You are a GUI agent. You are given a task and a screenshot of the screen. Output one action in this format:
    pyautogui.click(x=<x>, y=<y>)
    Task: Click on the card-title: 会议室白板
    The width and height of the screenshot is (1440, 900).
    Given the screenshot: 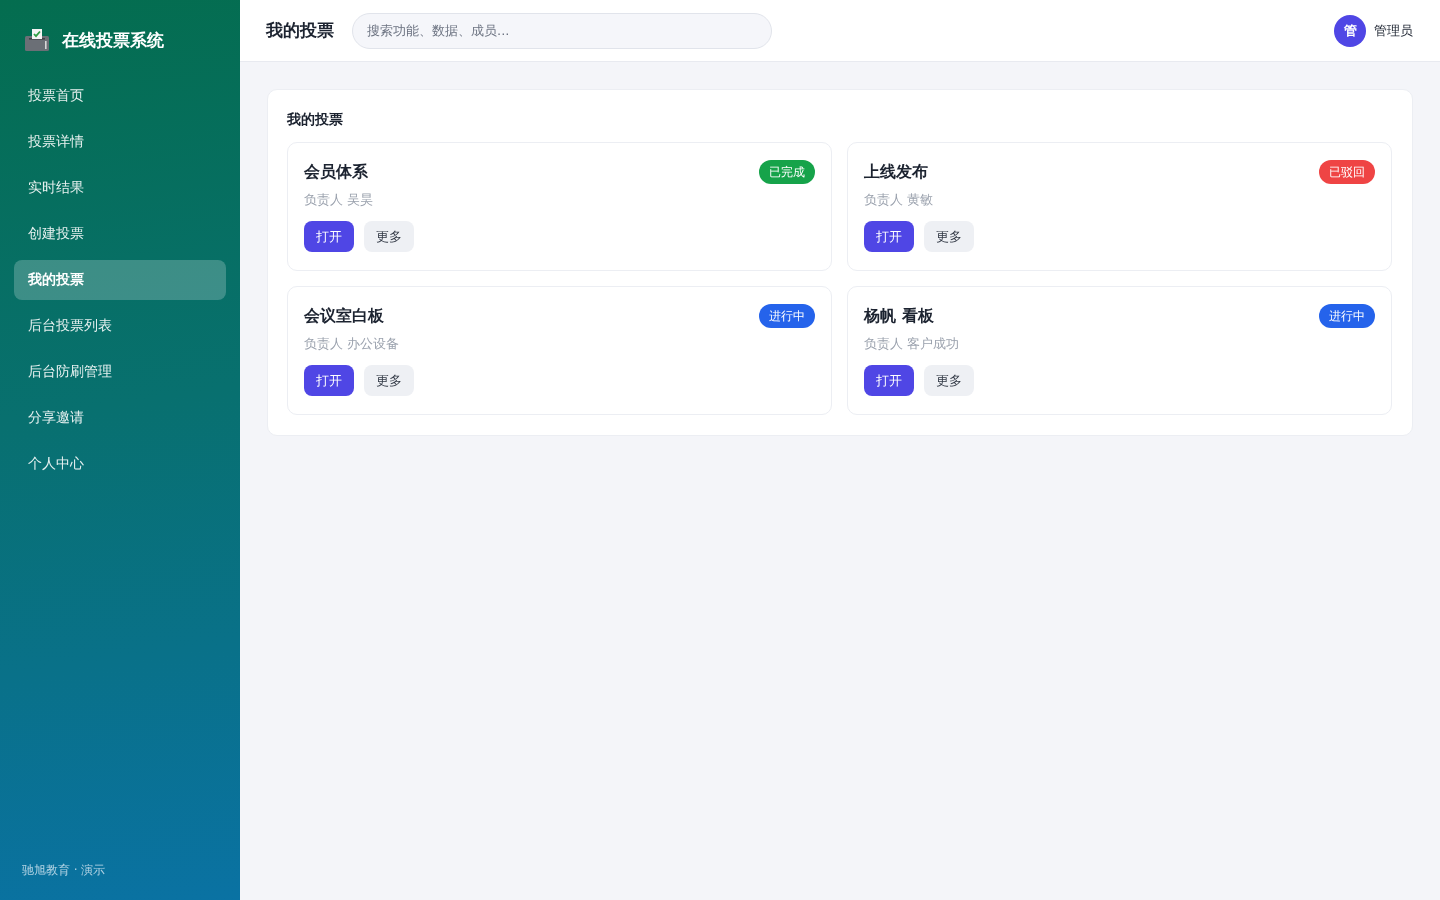 What is the action you would take?
    pyautogui.click(x=344, y=316)
    